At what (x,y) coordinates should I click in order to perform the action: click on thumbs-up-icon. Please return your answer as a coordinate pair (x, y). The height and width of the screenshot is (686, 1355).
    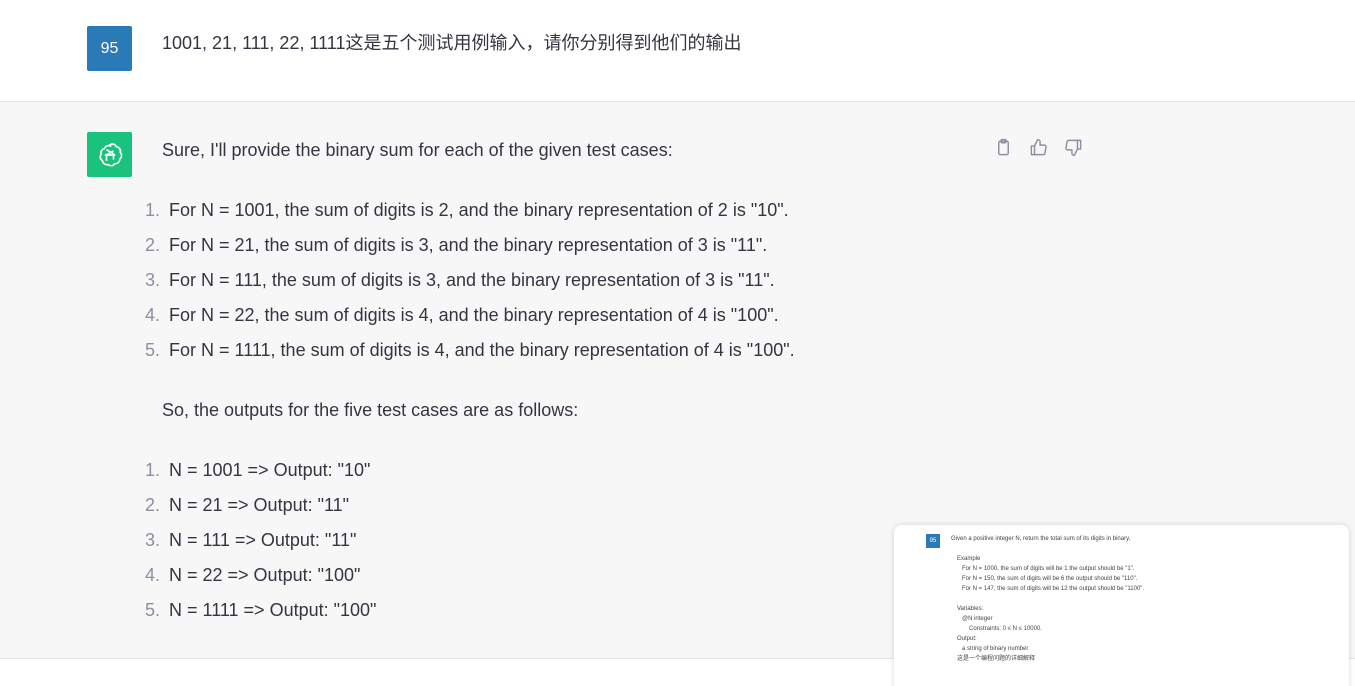
    Looking at the image, I should click on (1038, 147).